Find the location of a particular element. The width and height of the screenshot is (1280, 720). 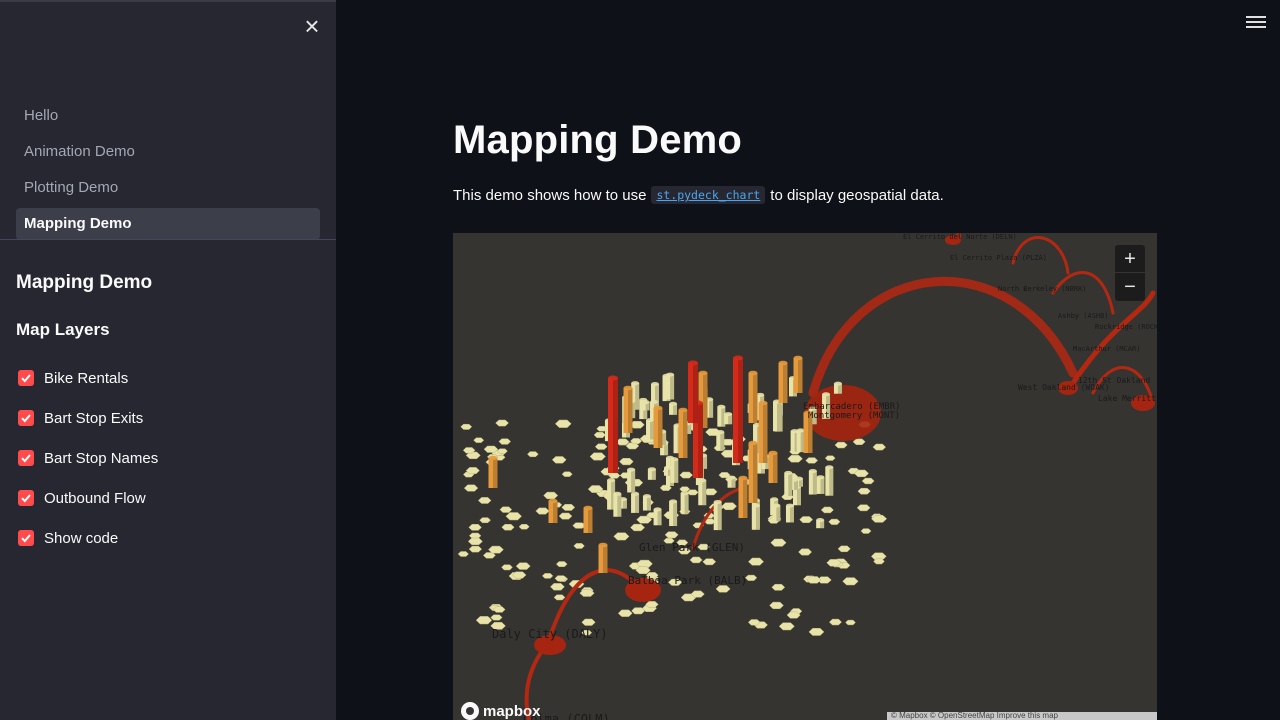

stop-label: Rockridge (ROCK) is located at coordinates (1126, 327).